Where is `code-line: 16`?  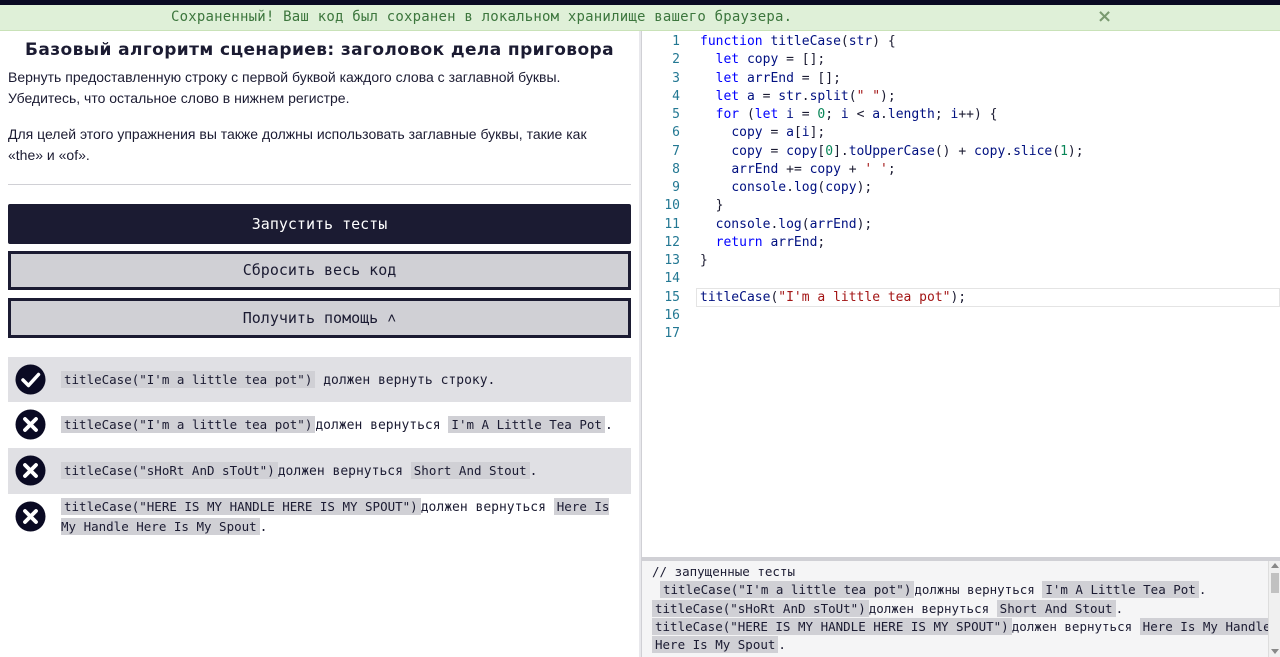
code-line: 16 is located at coordinates (961, 316).